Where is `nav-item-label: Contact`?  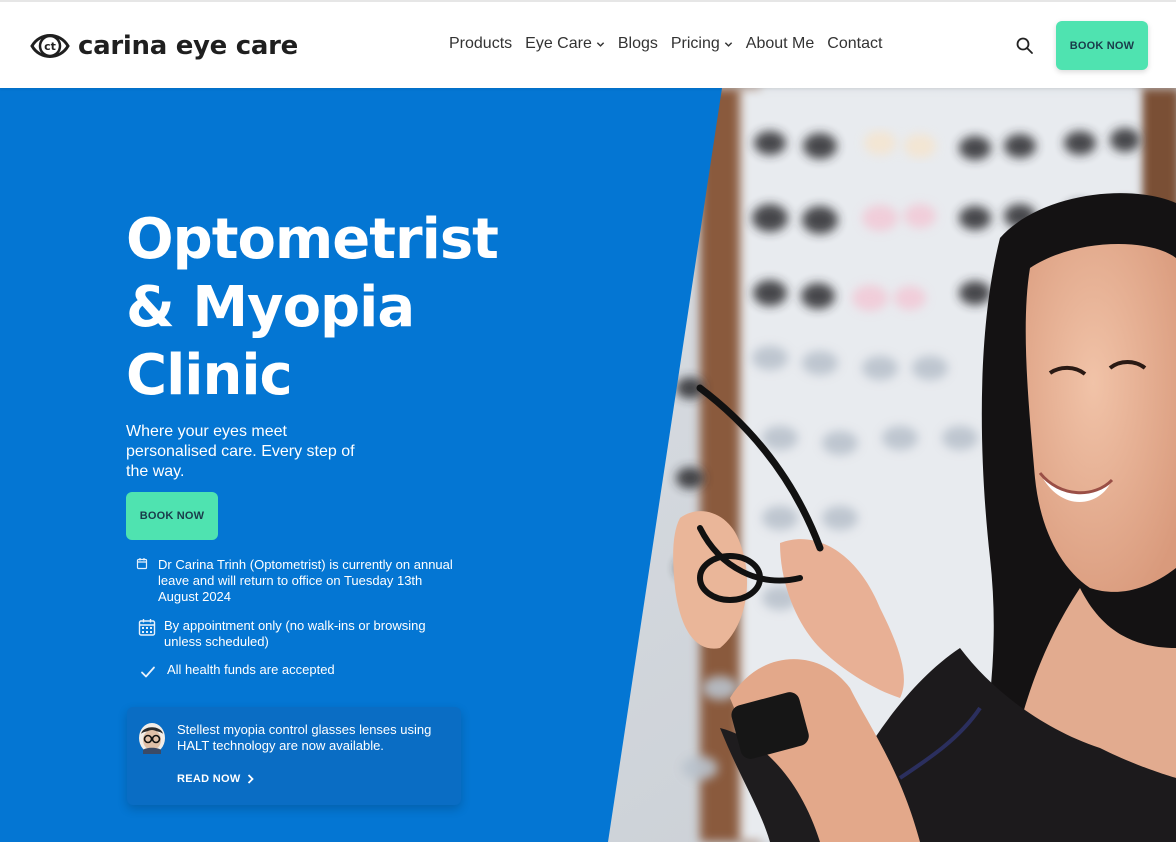 nav-item-label: Contact is located at coordinates (855, 43).